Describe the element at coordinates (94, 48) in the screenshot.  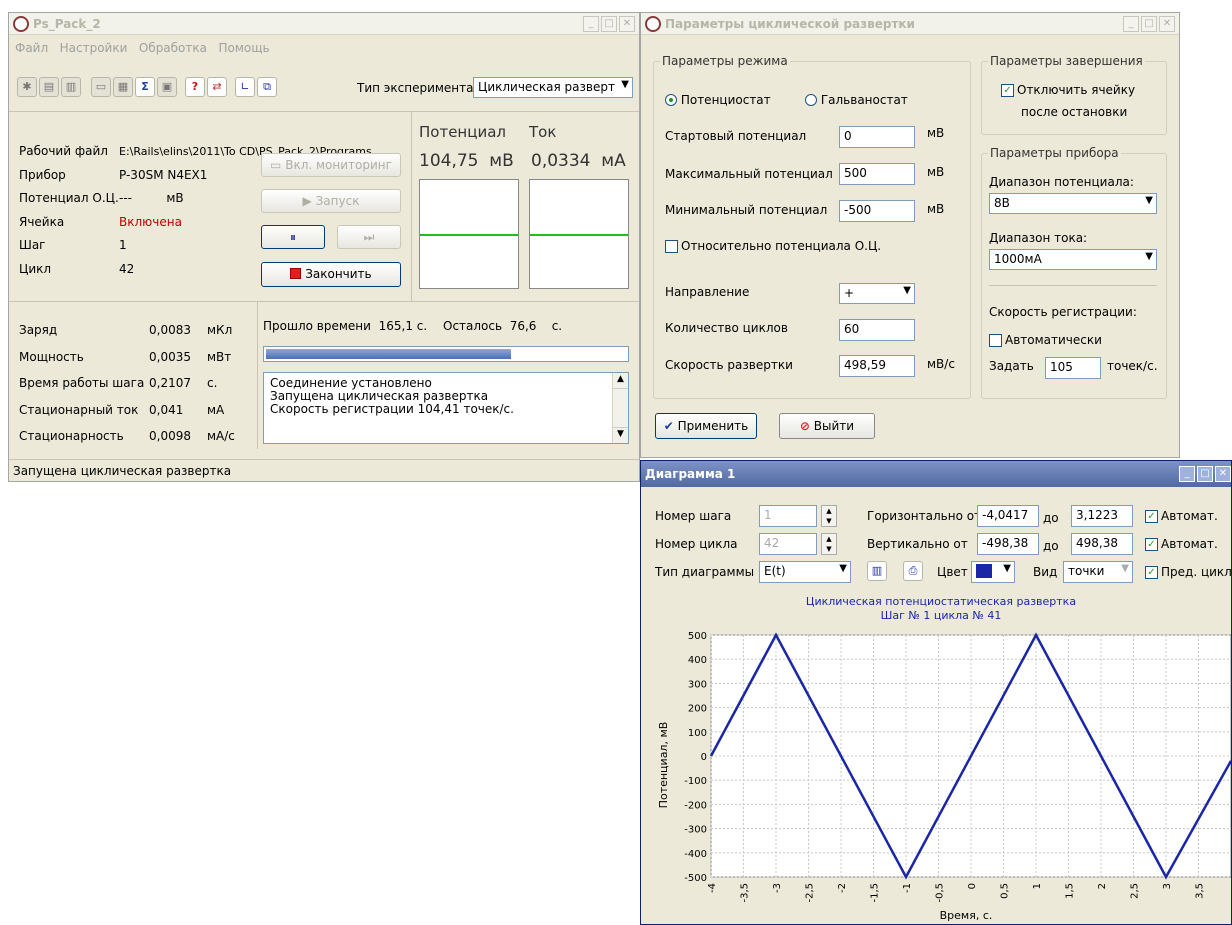
I see `menu-settings: Настройки` at that location.